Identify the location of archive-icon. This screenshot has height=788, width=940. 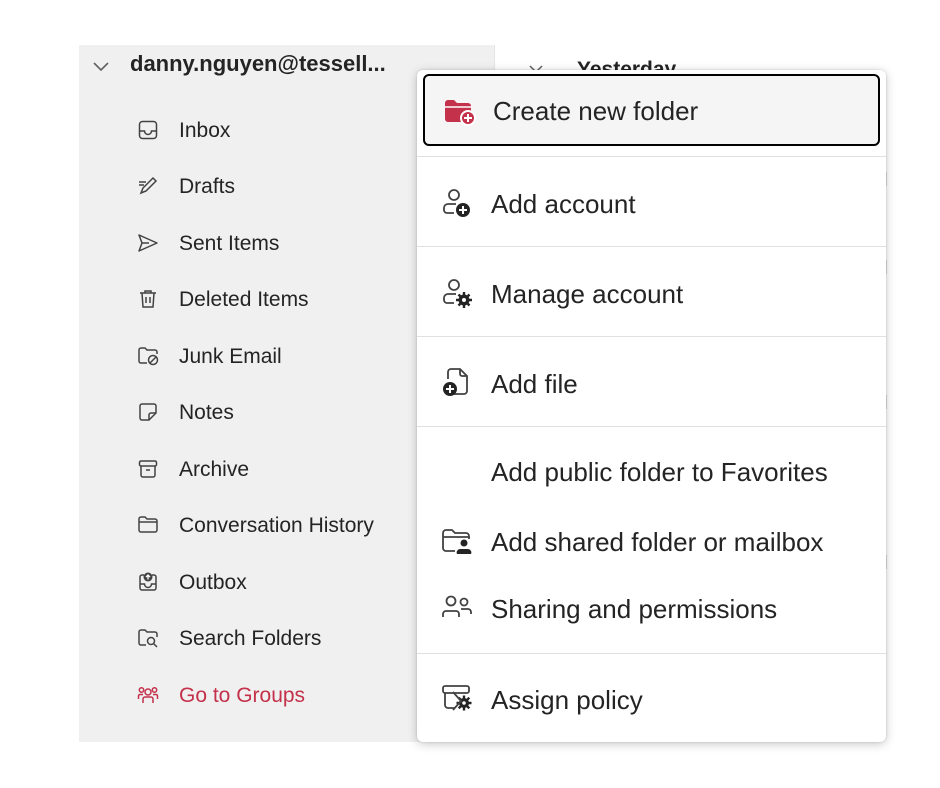
(148, 469).